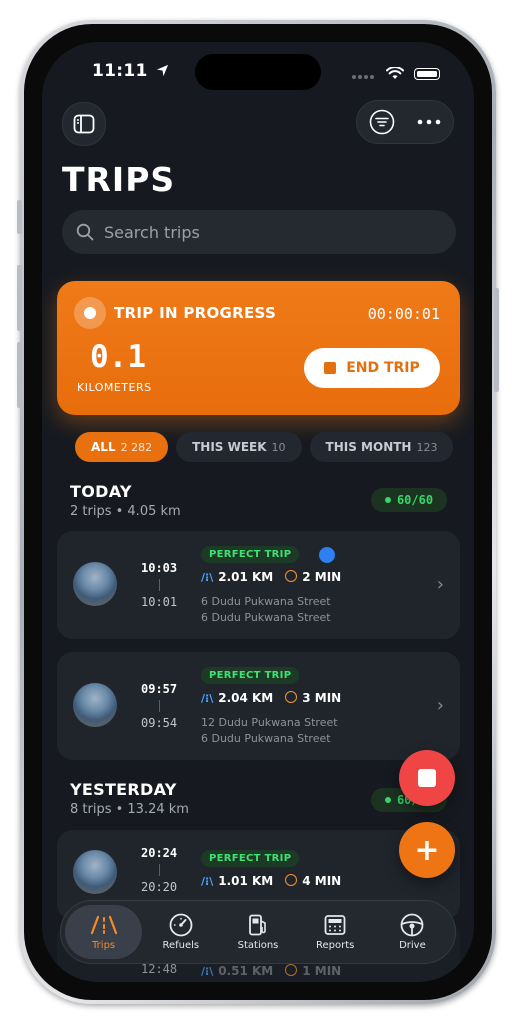 This screenshot has width=516, height=1024. What do you see at coordinates (327, 555) in the screenshot?
I see `live-signal-icon` at bounding box center [327, 555].